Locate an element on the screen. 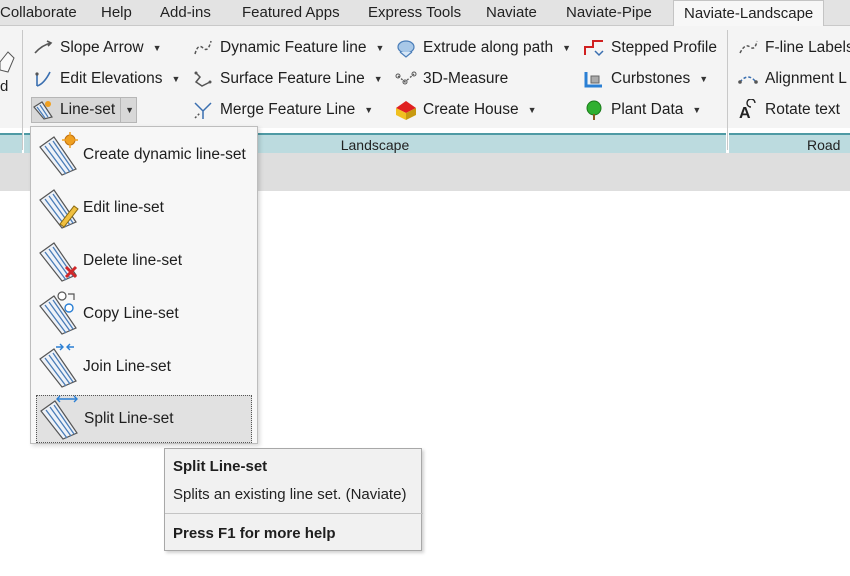 This screenshot has width=850, height=576. dynamic-feature-line-label: Dynamic Feature line is located at coordinates (293, 47).